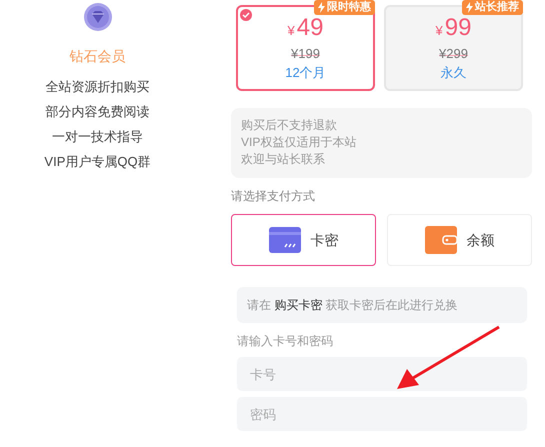 The image size is (545, 447). Describe the element at coordinates (98, 112) in the screenshot. I see `benefit-text: 部分内容免费阅读` at that location.